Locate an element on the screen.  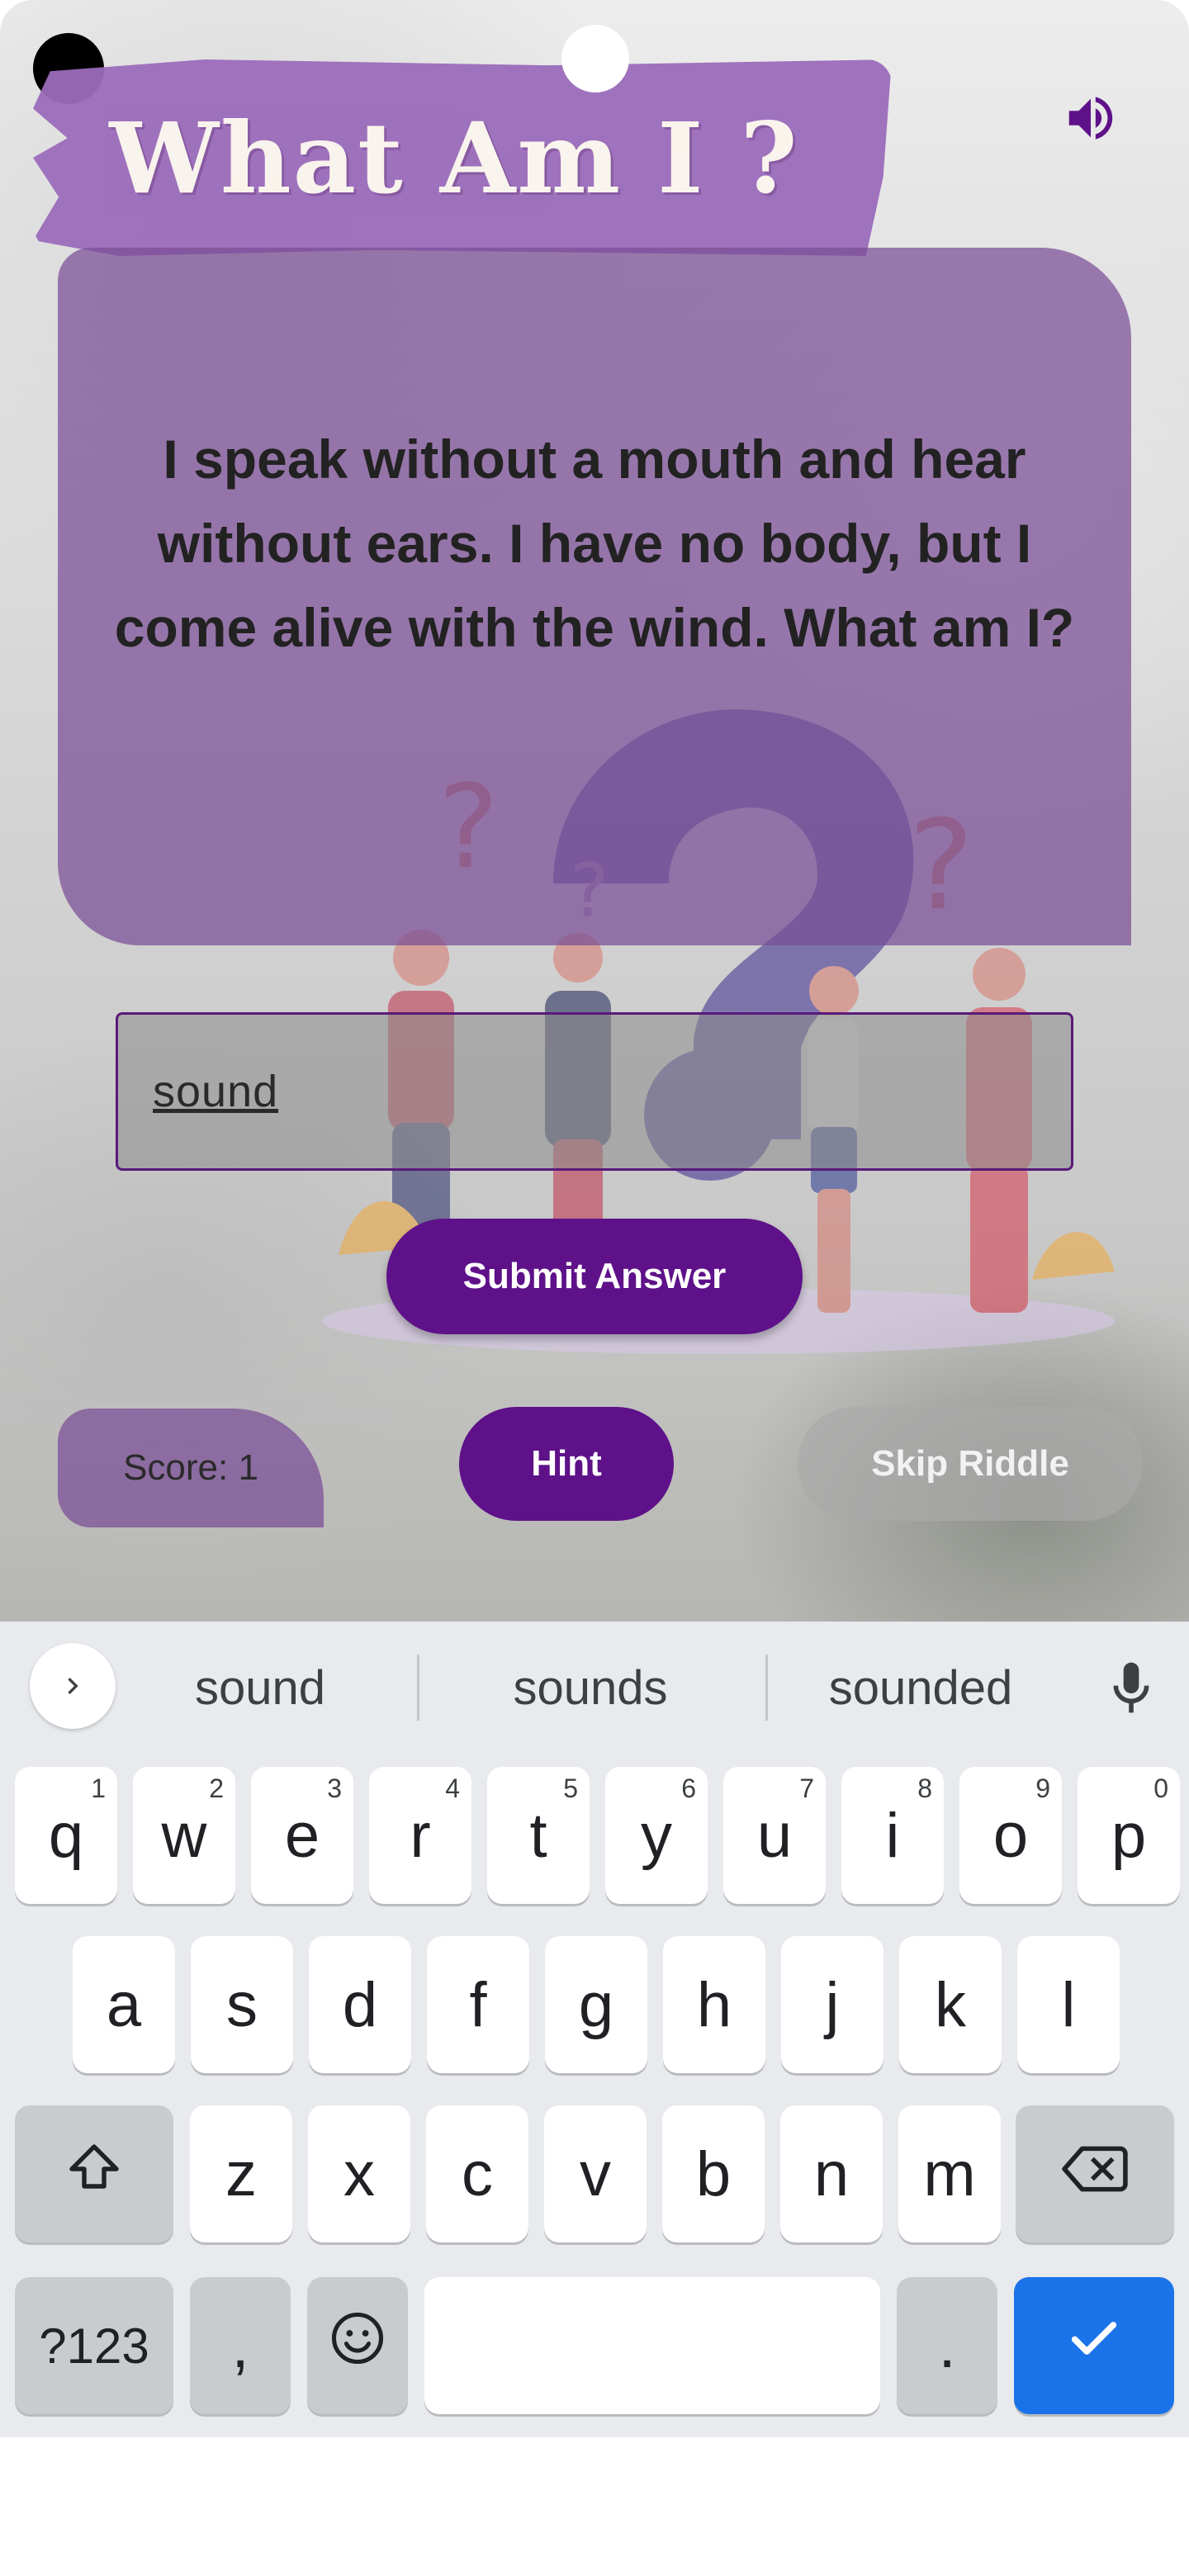
key-f: f is located at coordinates (478, 2004).